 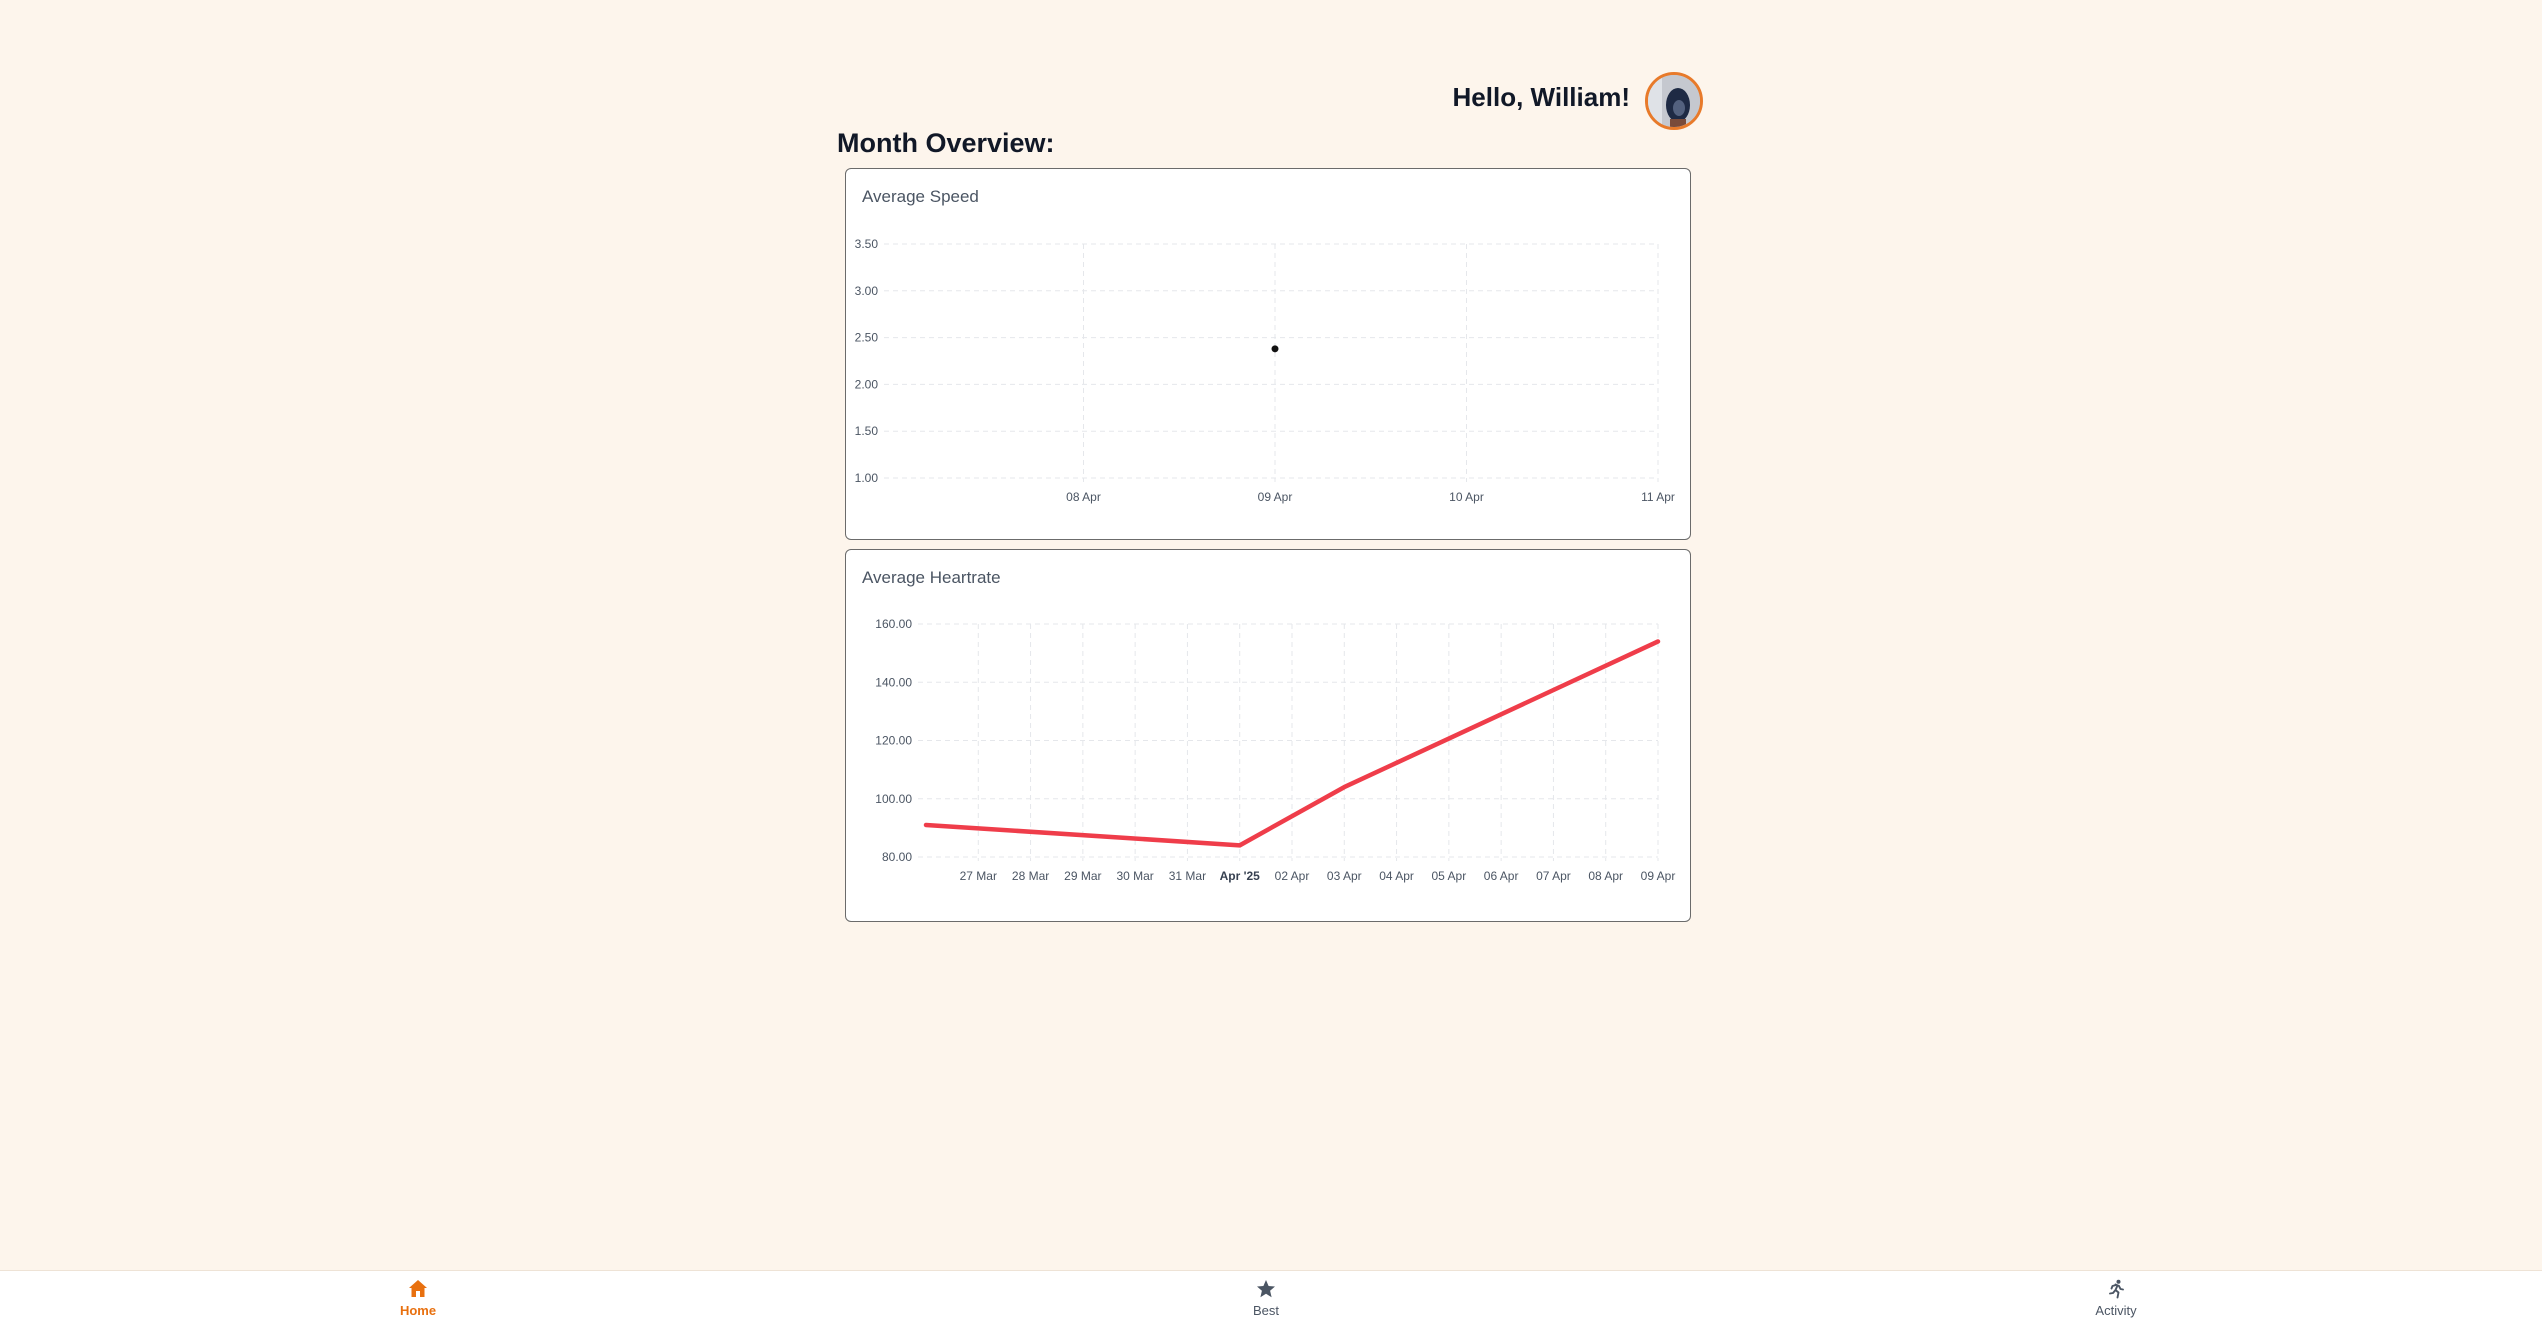 I want to click on y-tick-label: 120.00, so click(x=893, y=741).